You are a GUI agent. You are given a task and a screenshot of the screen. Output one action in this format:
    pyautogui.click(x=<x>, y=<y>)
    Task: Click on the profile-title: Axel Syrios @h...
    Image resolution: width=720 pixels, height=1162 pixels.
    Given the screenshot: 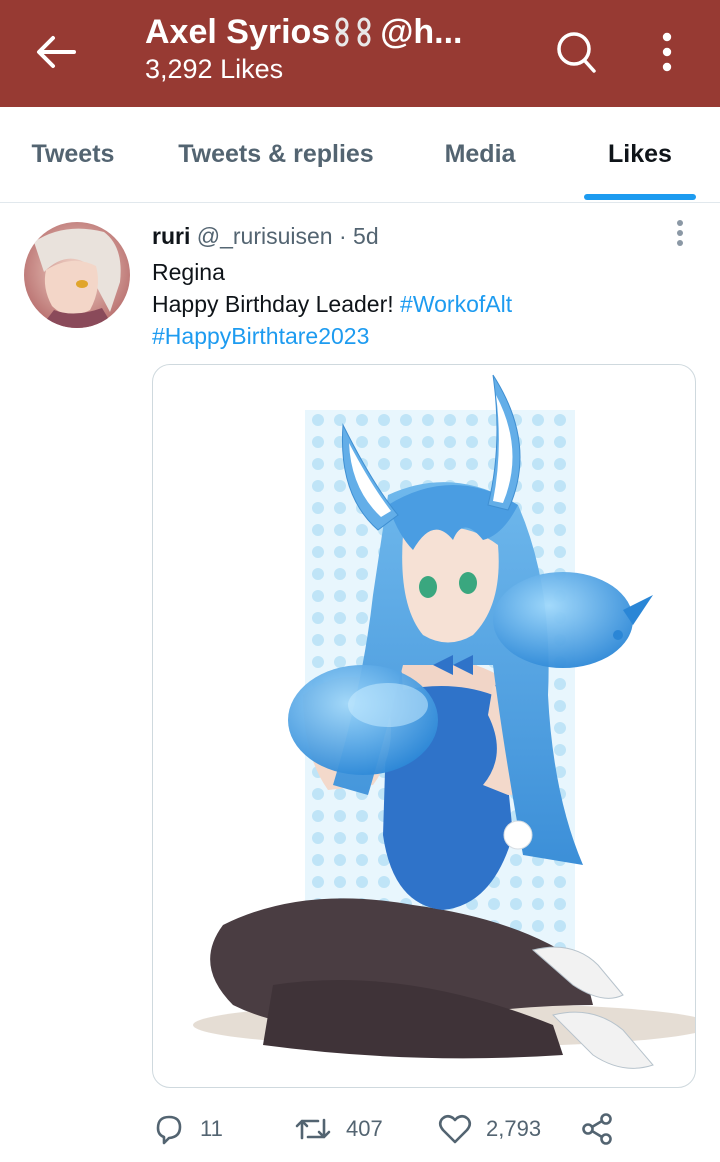 What is the action you would take?
    pyautogui.click(x=335, y=32)
    